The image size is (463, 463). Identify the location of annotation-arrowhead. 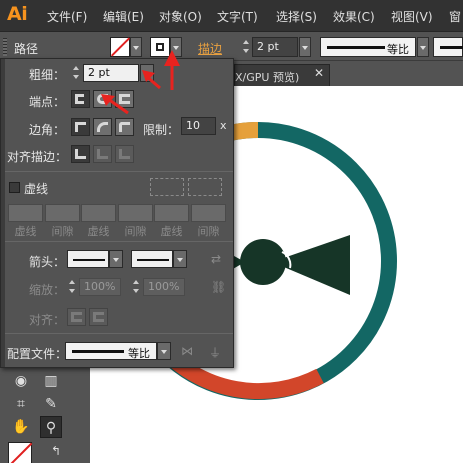
(172, 58).